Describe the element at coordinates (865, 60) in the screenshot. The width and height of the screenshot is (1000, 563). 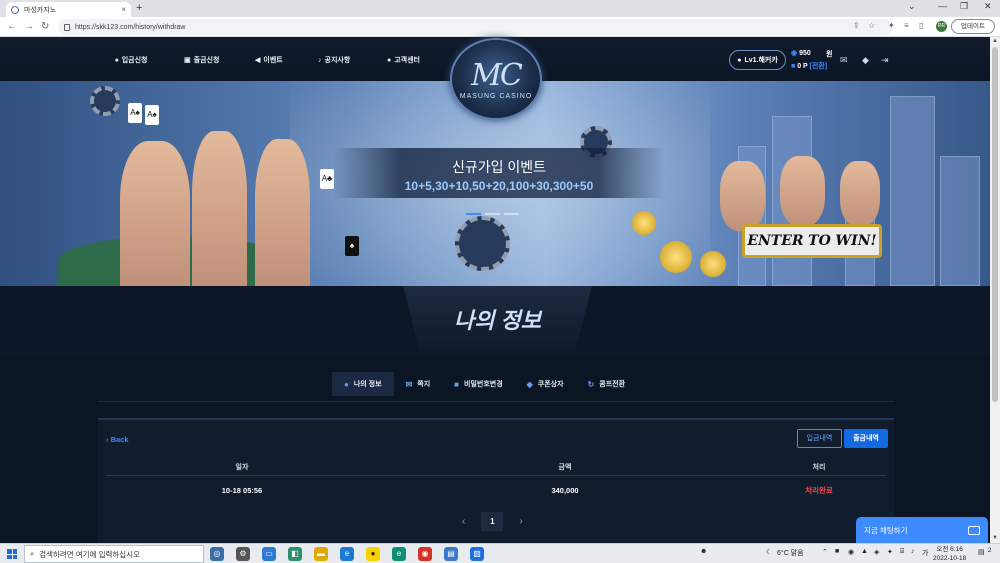
I see `coupon-icon: ◆` at that location.